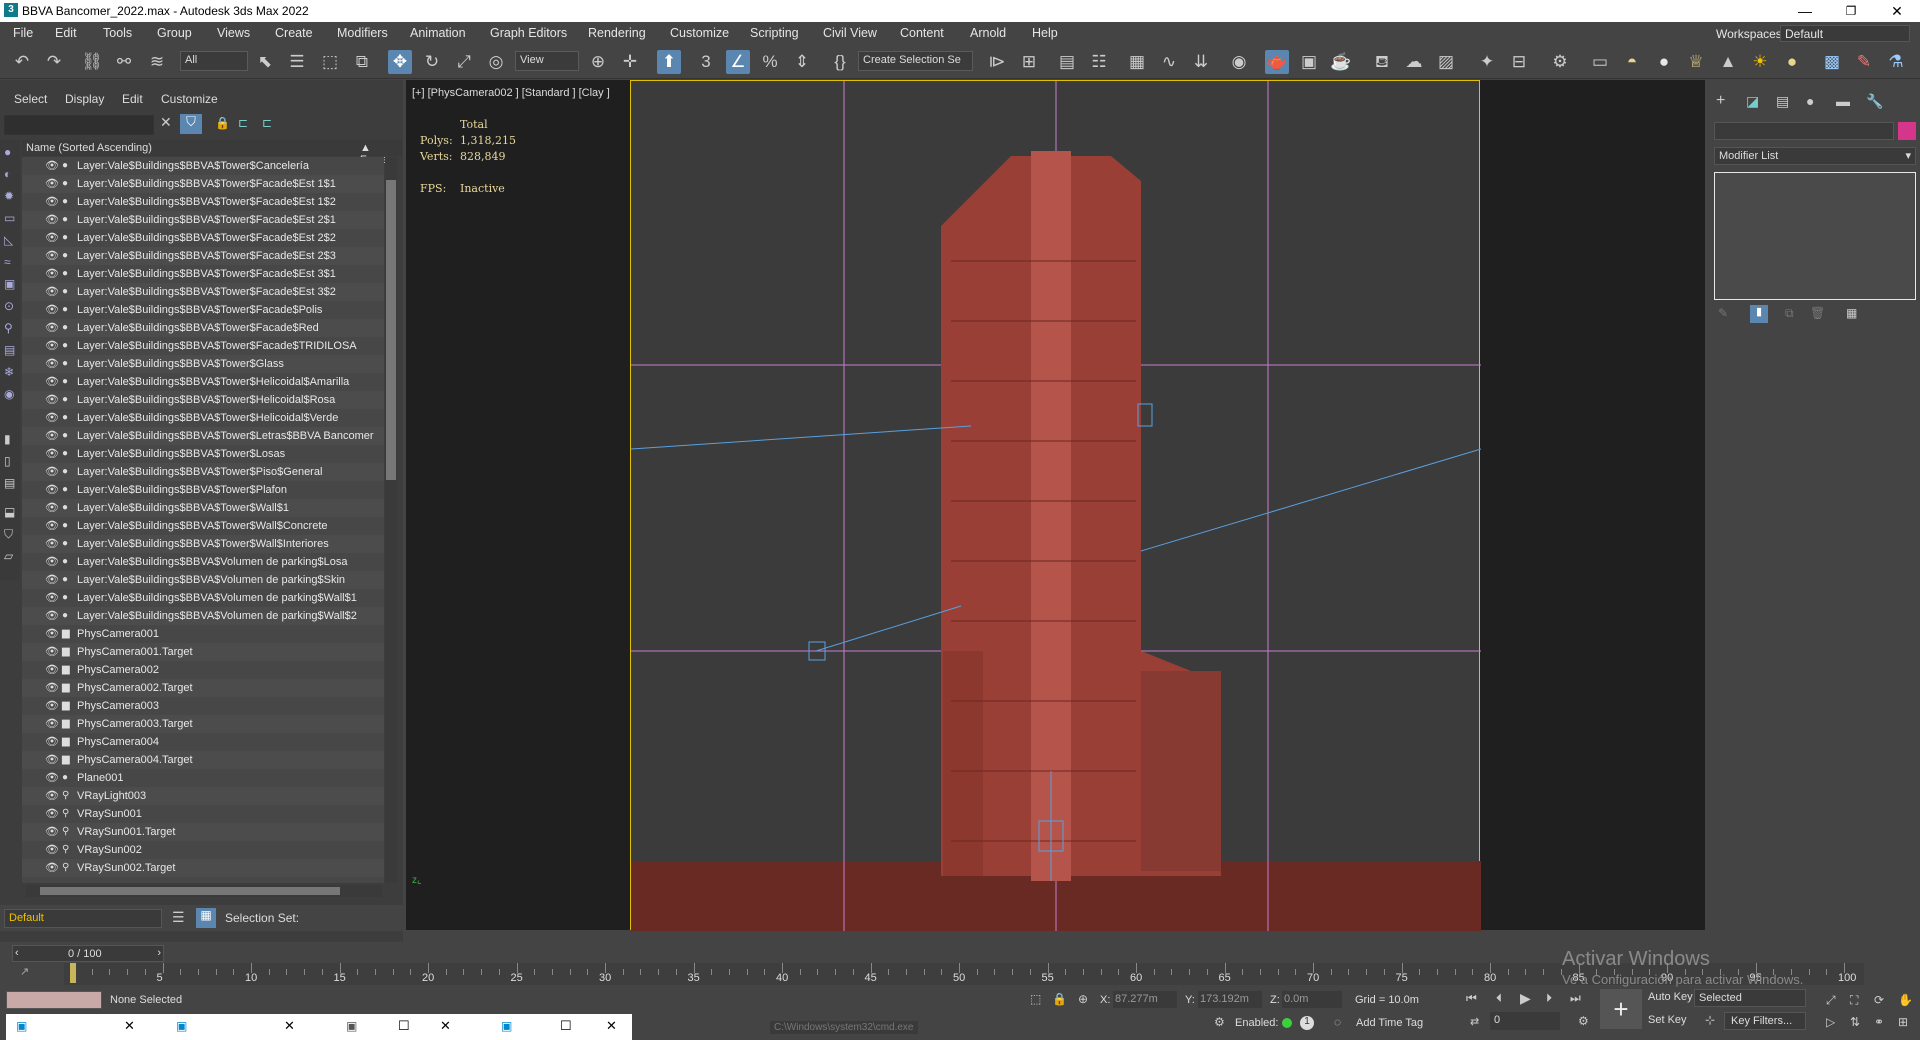 The width and height of the screenshot is (1920, 1040). What do you see at coordinates (1519, 62) in the screenshot?
I see `vray-frame-buffer-icon: ⊟` at bounding box center [1519, 62].